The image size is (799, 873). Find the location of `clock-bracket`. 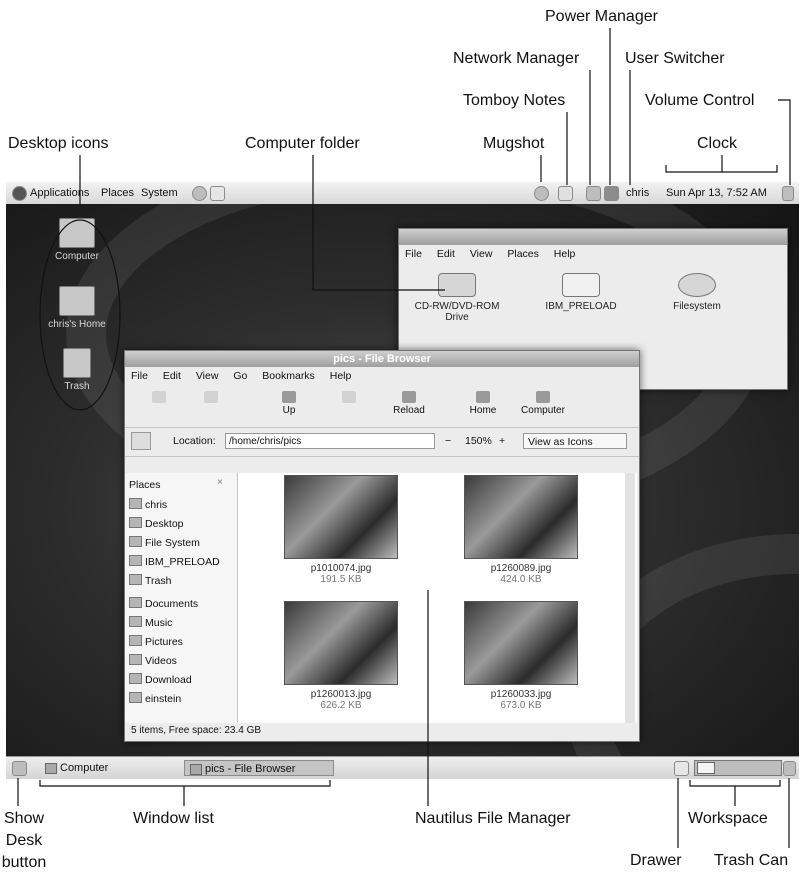

clock-bracket is located at coordinates (721, 164).